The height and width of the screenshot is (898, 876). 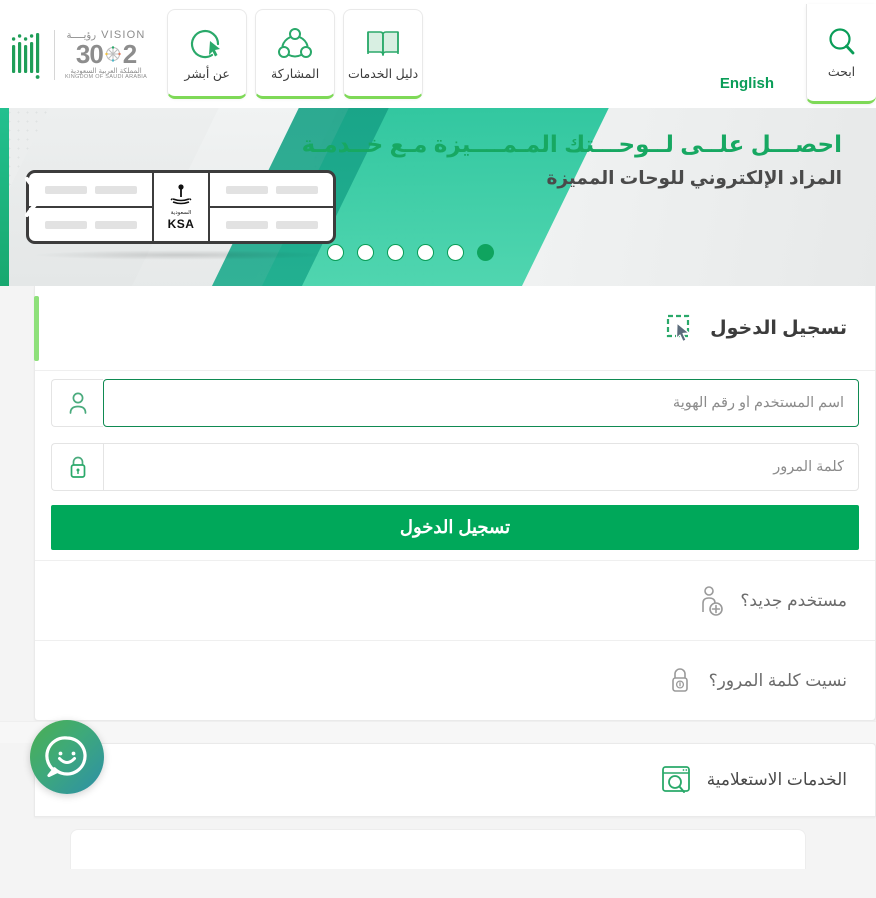 What do you see at coordinates (130, 53) in the screenshot?
I see `vision-year-left: 2` at bounding box center [130, 53].